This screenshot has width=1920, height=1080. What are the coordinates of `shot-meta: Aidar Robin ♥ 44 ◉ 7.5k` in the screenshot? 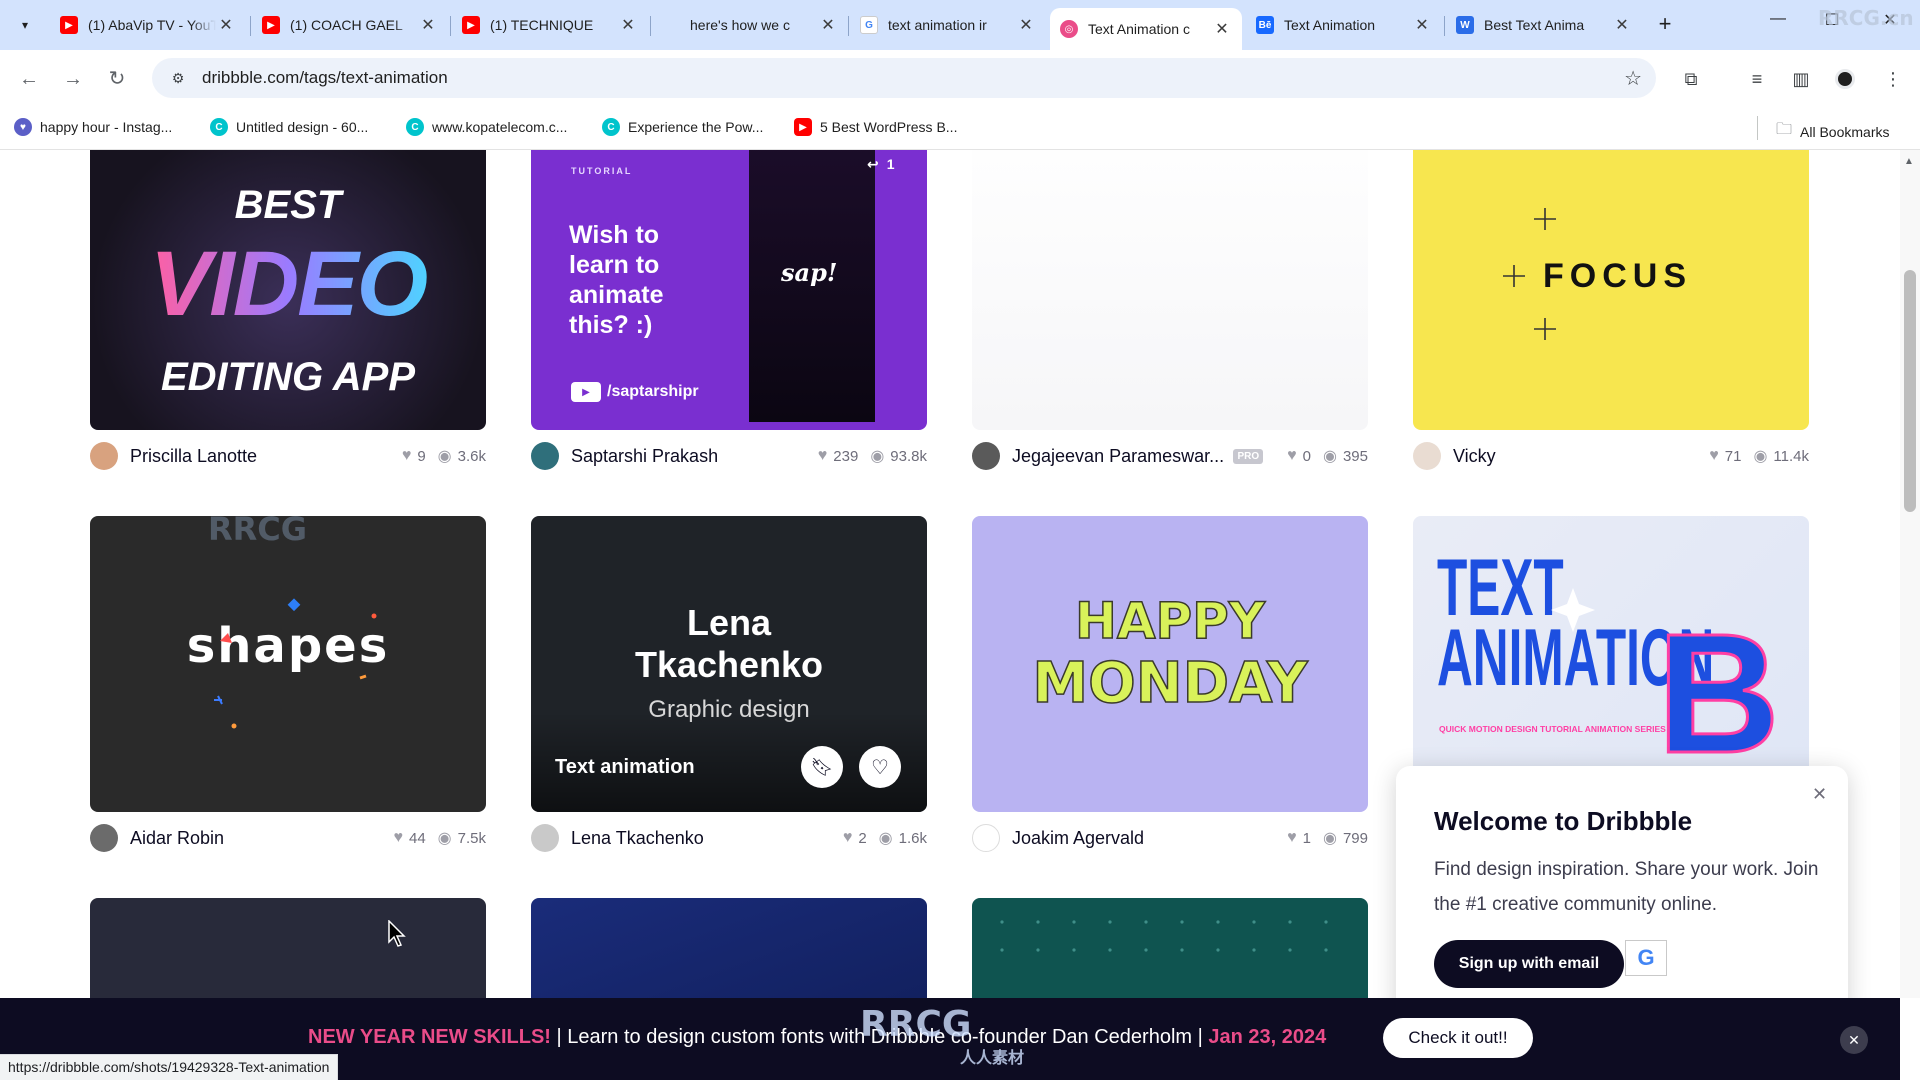 It's located at (288, 838).